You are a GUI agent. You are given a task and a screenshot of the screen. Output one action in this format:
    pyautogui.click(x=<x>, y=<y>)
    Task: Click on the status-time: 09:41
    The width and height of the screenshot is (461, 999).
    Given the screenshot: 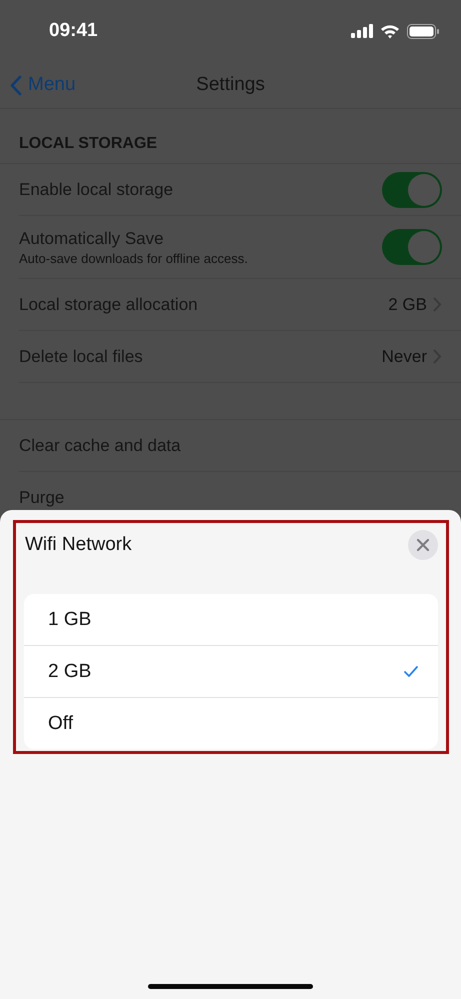 What is the action you would take?
    pyautogui.click(x=73, y=31)
    